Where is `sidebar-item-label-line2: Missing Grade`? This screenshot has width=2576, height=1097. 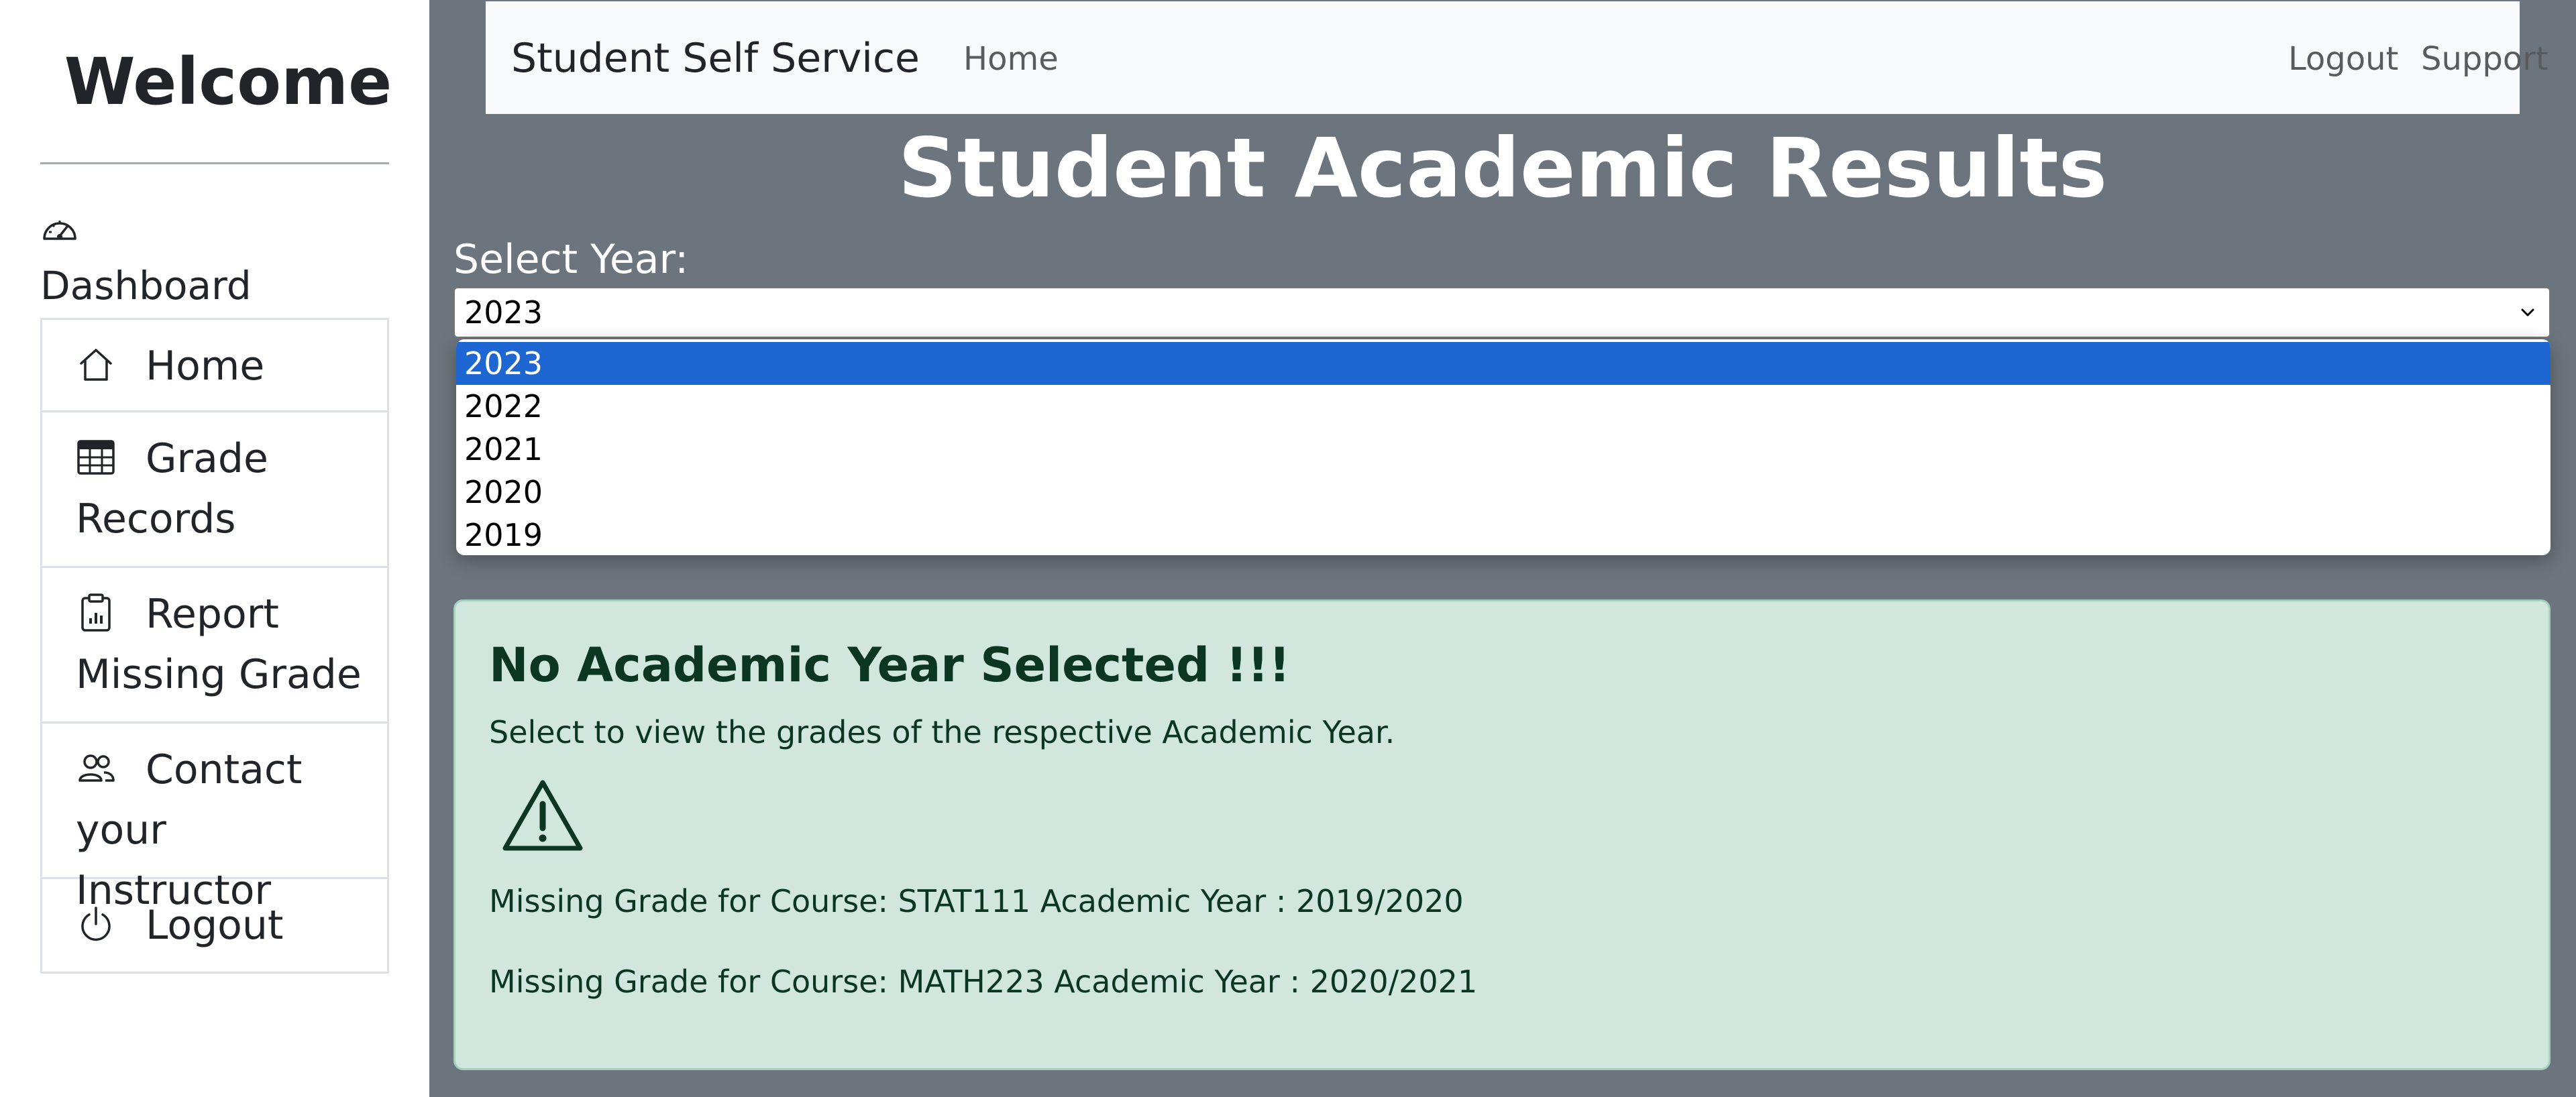 sidebar-item-label-line2: Missing Grade is located at coordinates (219, 675).